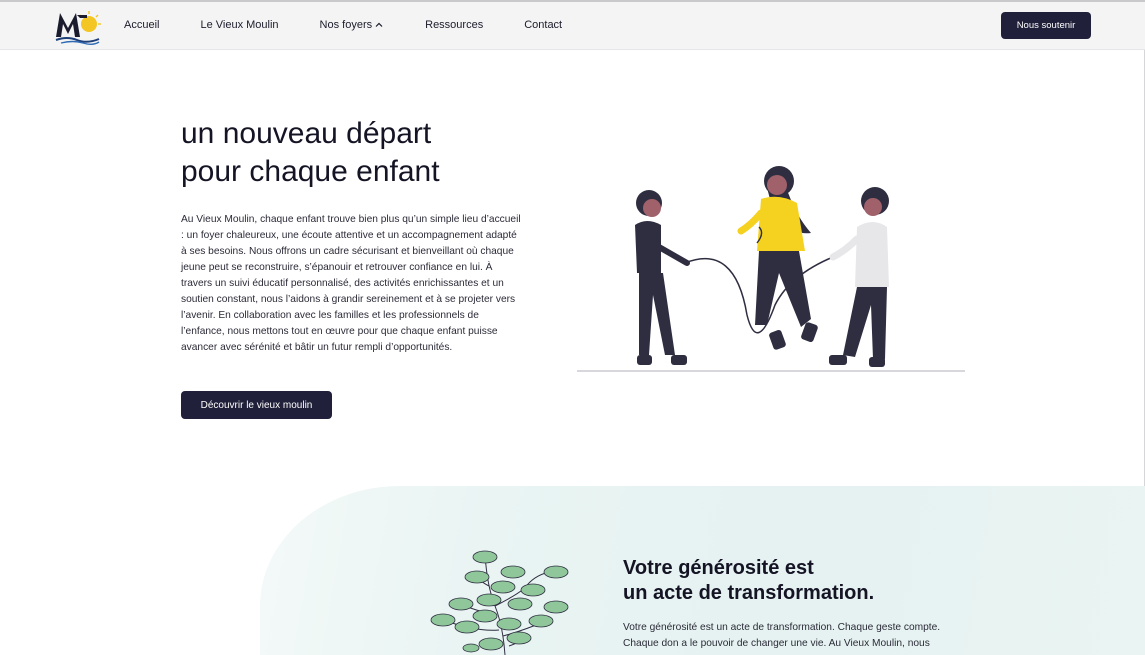 Image resolution: width=1145 pixels, height=655 pixels. Describe the element at coordinates (777, 258) in the screenshot. I see `middle-child-figure` at that location.